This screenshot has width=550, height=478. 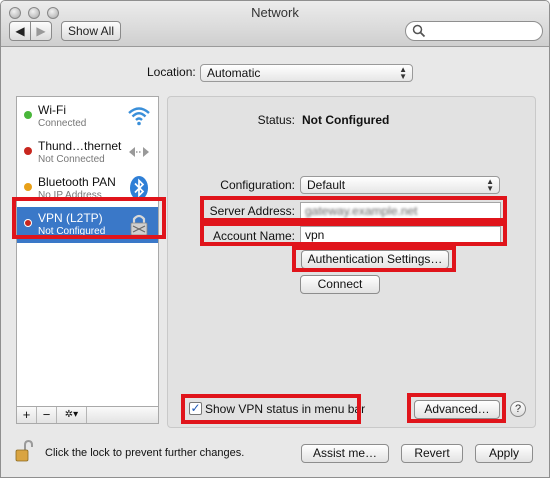 I want to click on service-item-thunderbolt-ethernet: Thund…thernet Not Connected, so click(x=87, y=153).